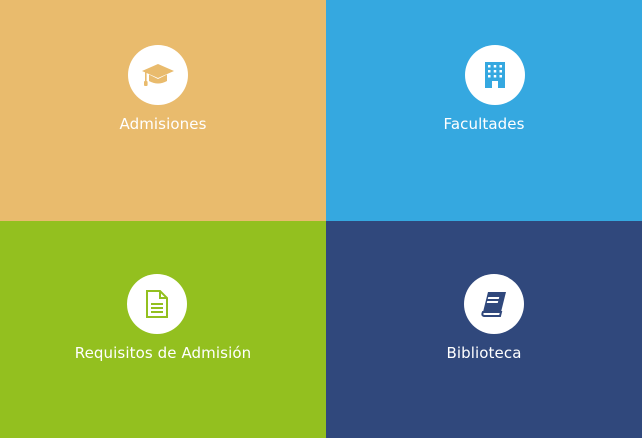 Image resolution: width=642 pixels, height=438 pixels. I want to click on graduation-cap-icon, so click(158, 75).